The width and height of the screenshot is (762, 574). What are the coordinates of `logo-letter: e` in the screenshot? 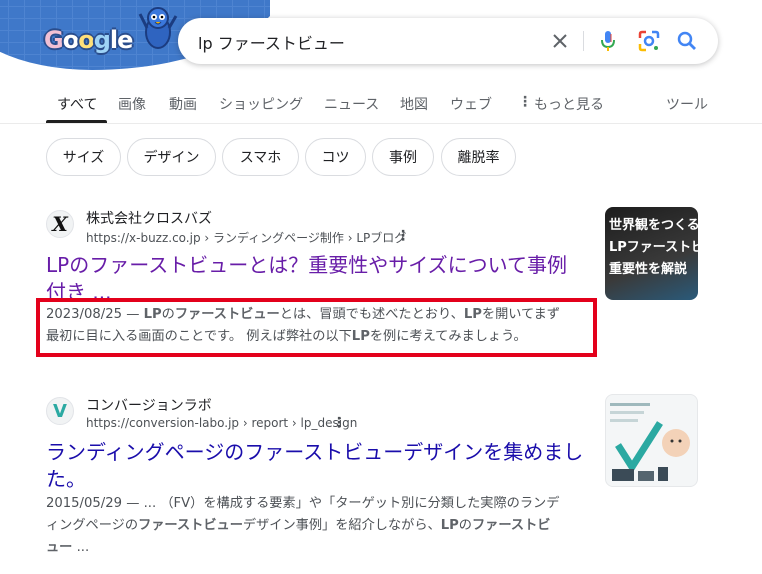 It's located at (125, 40).